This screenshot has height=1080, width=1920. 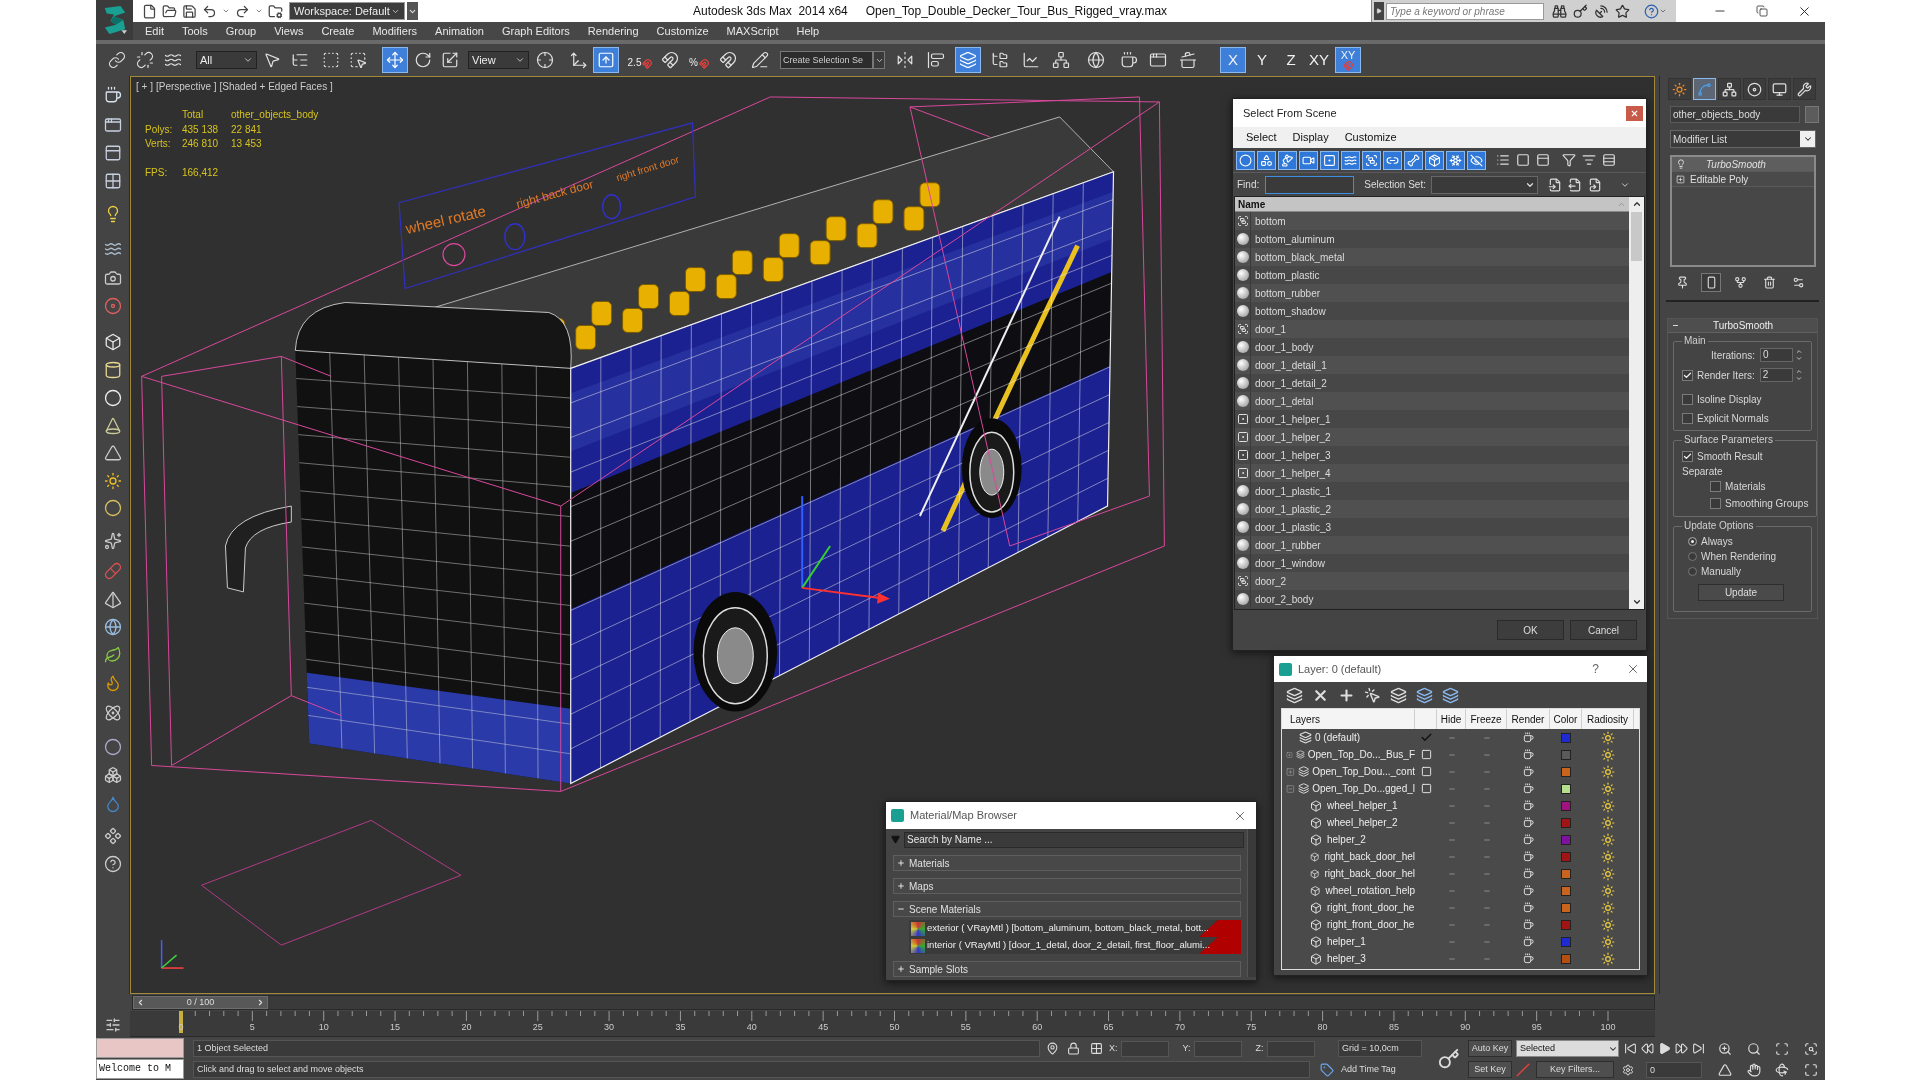 What do you see at coordinates (1451, 719) in the screenshot?
I see `column-header: Hide` at bounding box center [1451, 719].